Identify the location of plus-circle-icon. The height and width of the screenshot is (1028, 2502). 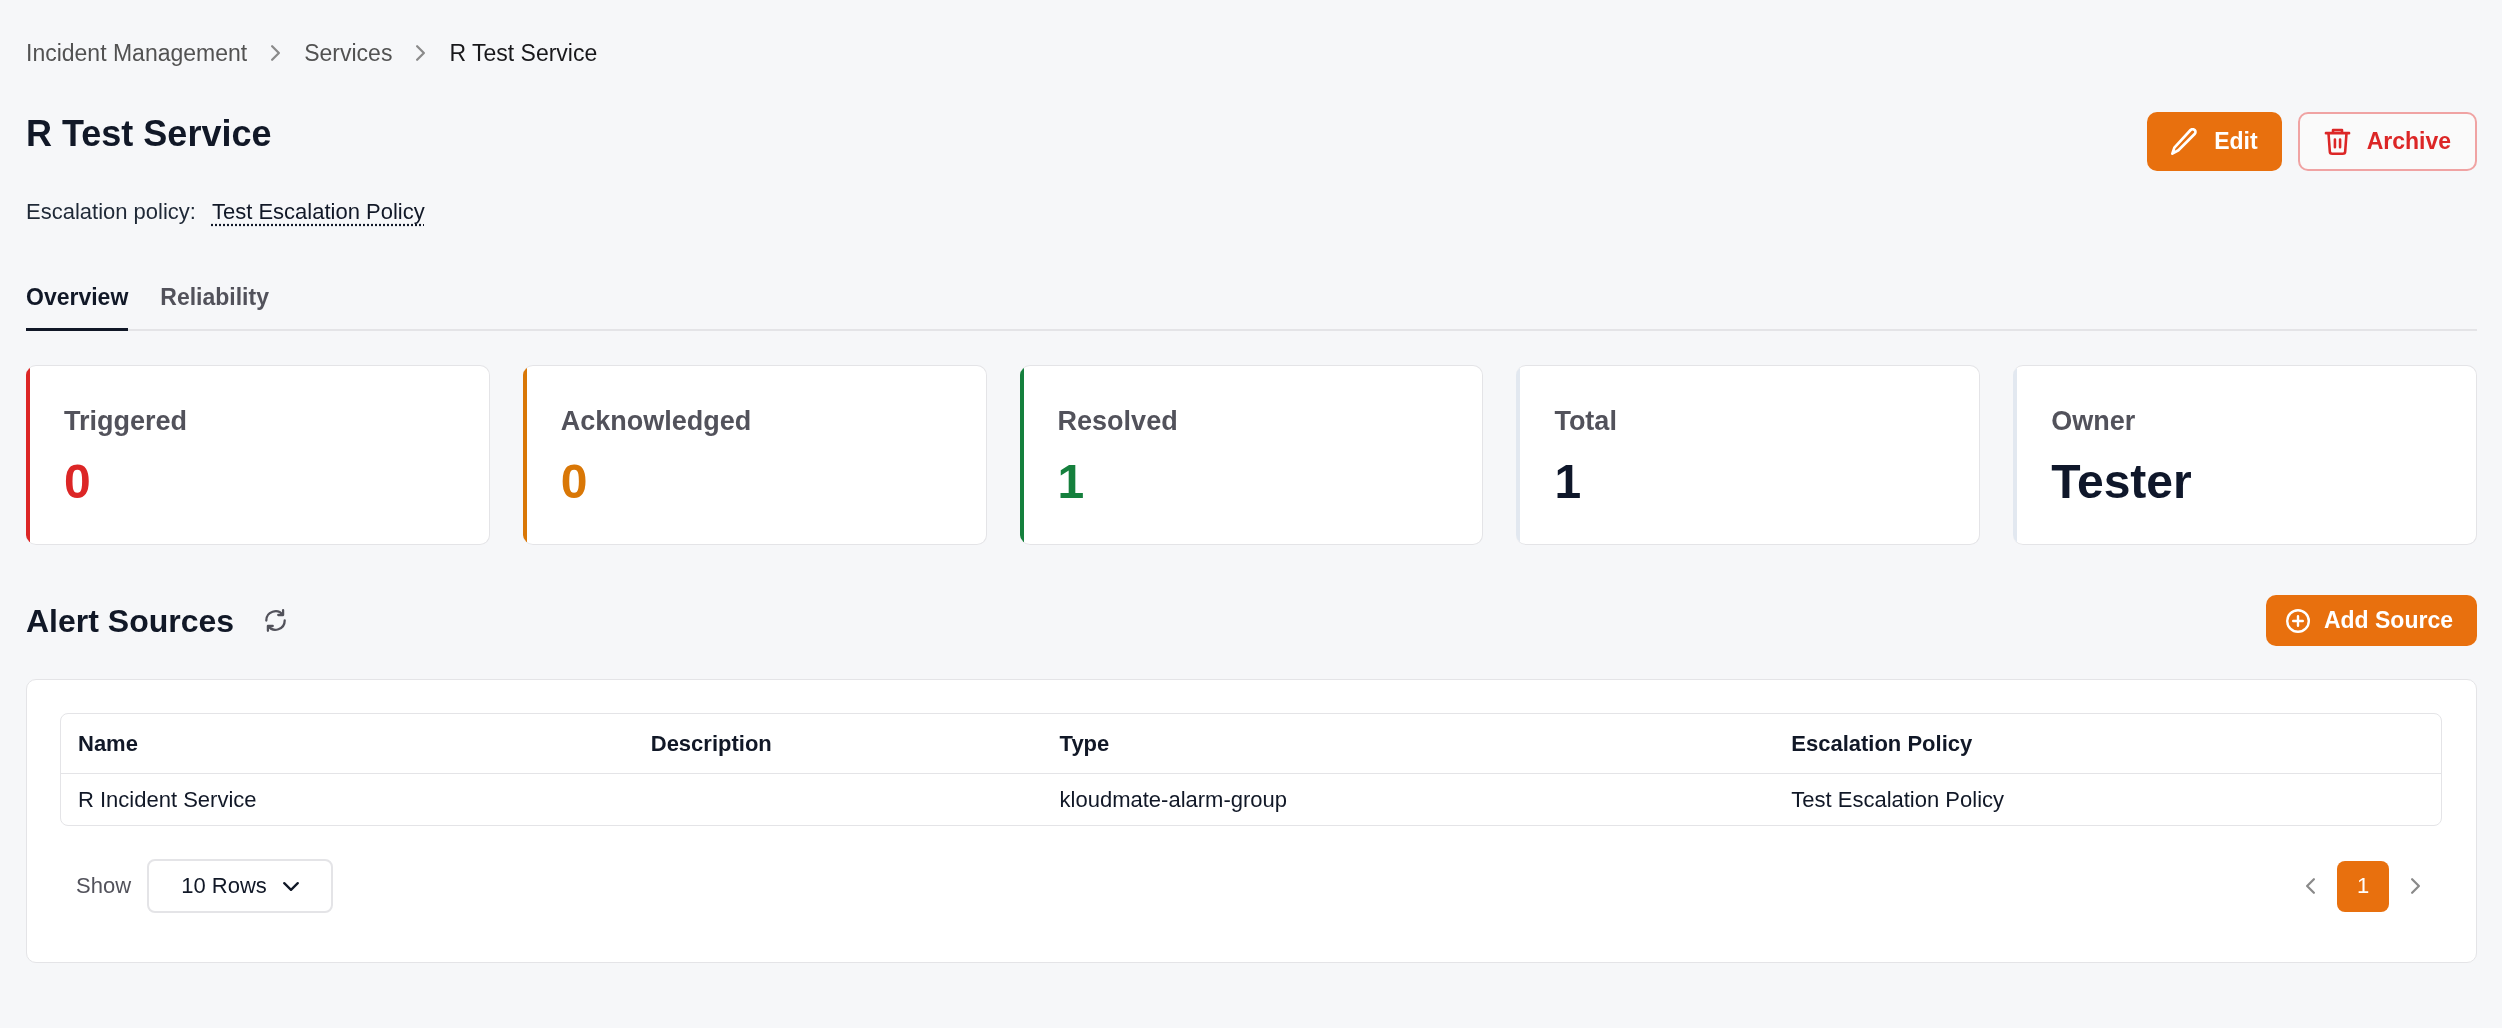
(2297, 620).